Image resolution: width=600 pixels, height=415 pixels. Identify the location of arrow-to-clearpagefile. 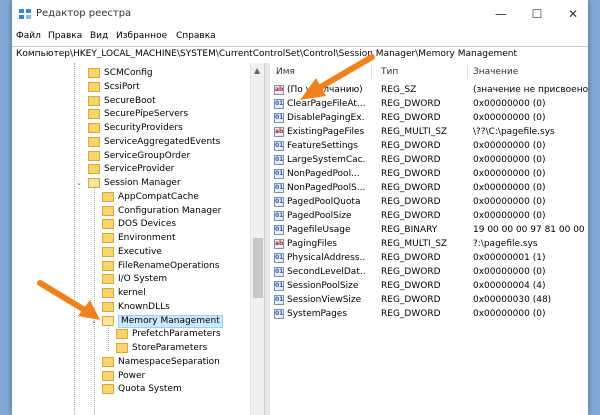
(337, 77).